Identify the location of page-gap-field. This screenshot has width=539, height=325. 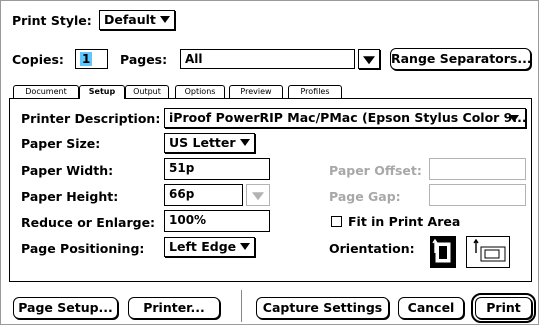
(477, 195).